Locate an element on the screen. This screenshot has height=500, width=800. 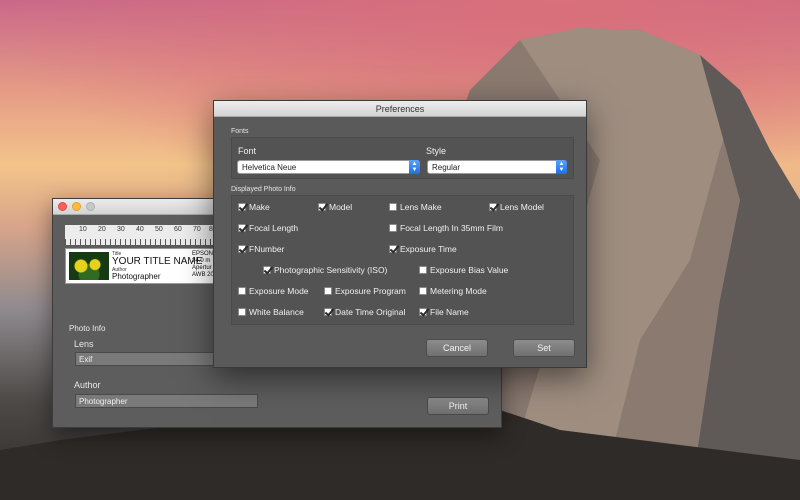
checkbox-focal-length: Focal Length is located at coordinates (268, 228).